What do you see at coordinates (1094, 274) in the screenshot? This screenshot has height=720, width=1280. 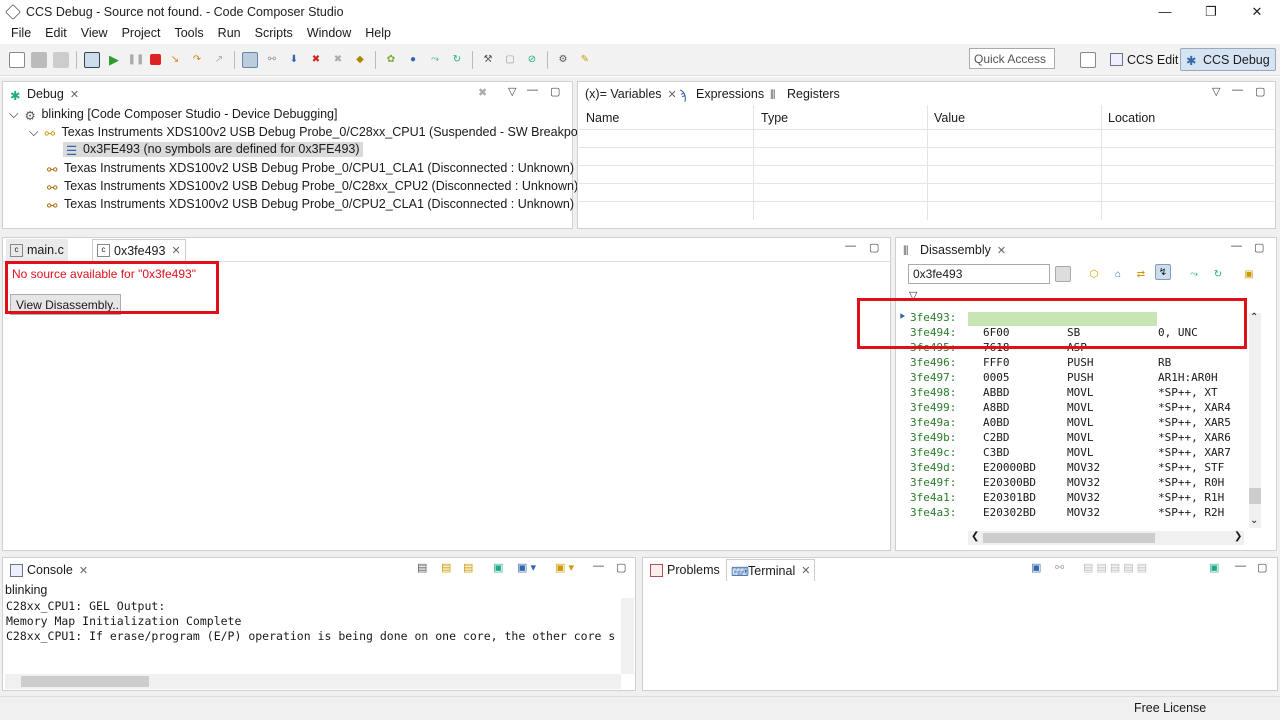 I see `show-pc-icon: ⬡` at bounding box center [1094, 274].